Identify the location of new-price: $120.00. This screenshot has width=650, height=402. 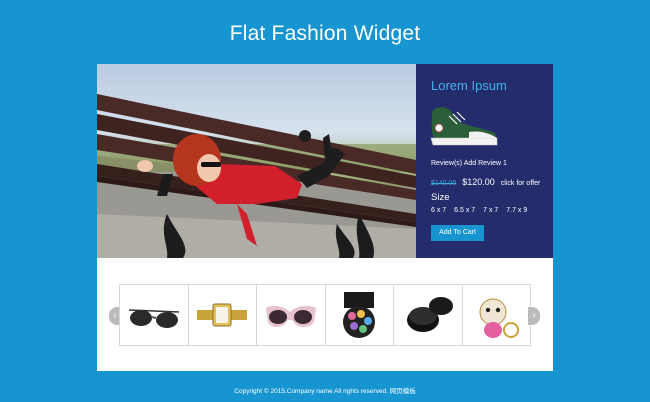
(478, 182).